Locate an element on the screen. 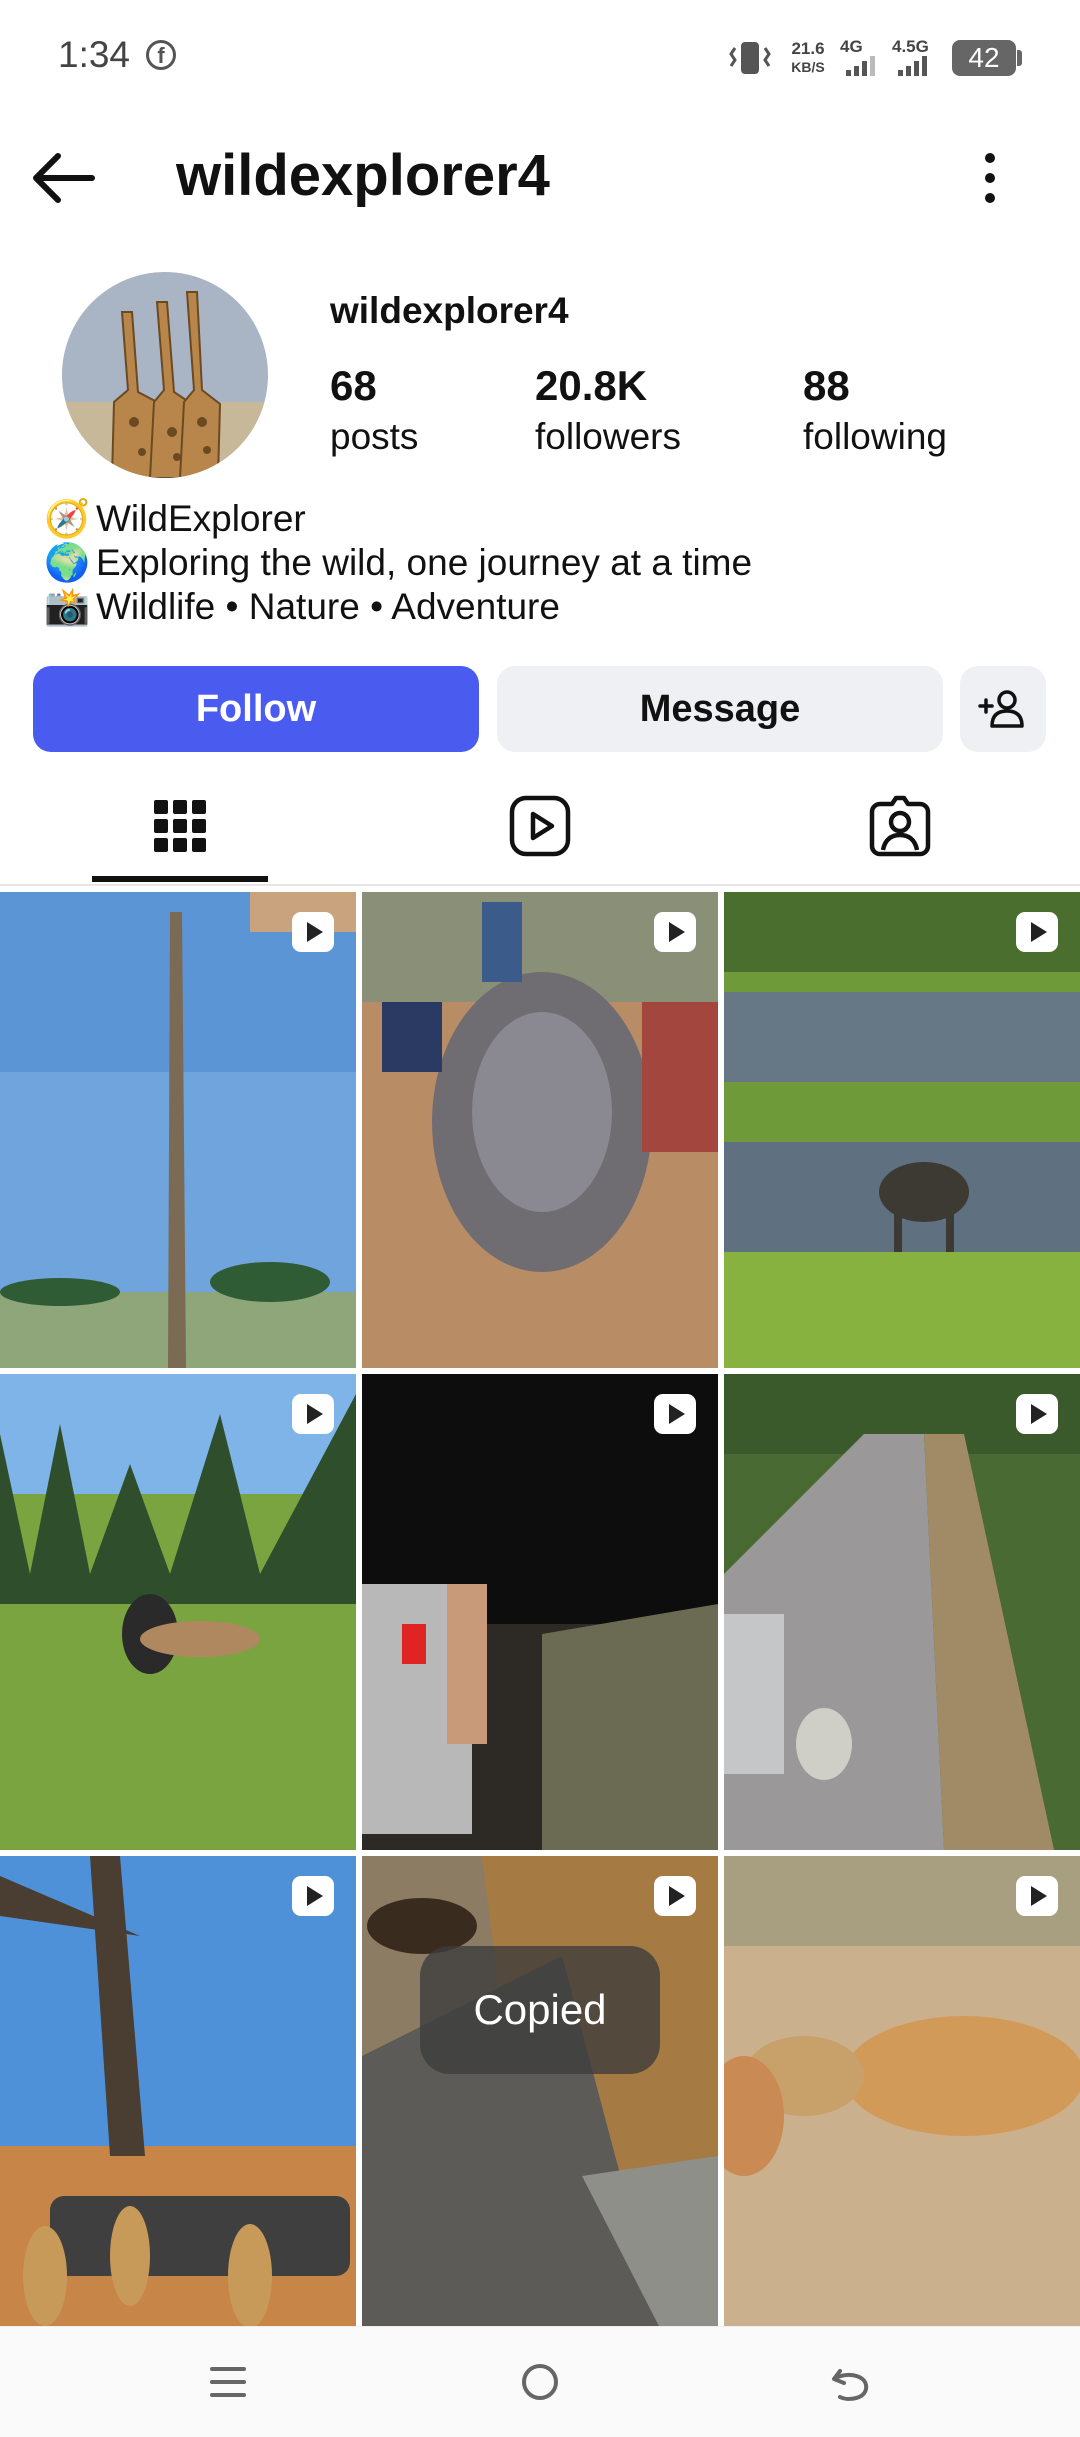  facebook-notification-icon: f is located at coordinates (161, 55).